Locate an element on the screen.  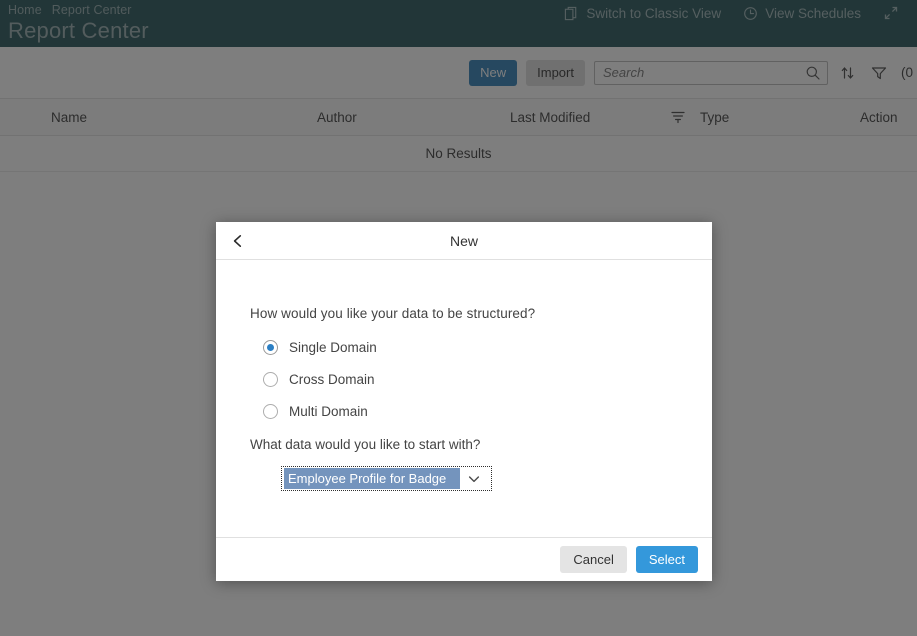
radio-icon-single-domain is located at coordinates (270, 347).